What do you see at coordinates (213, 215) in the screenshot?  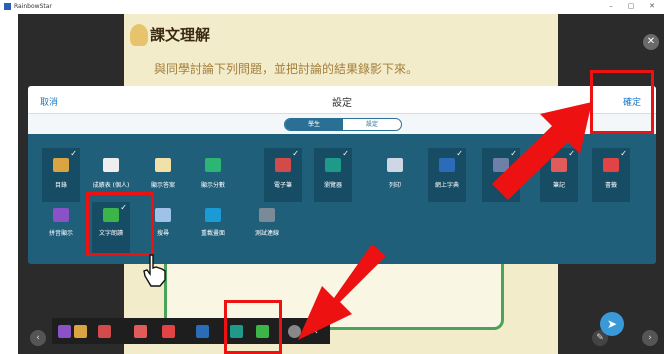 I see `reload-icon` at bounding box center [213, 215].